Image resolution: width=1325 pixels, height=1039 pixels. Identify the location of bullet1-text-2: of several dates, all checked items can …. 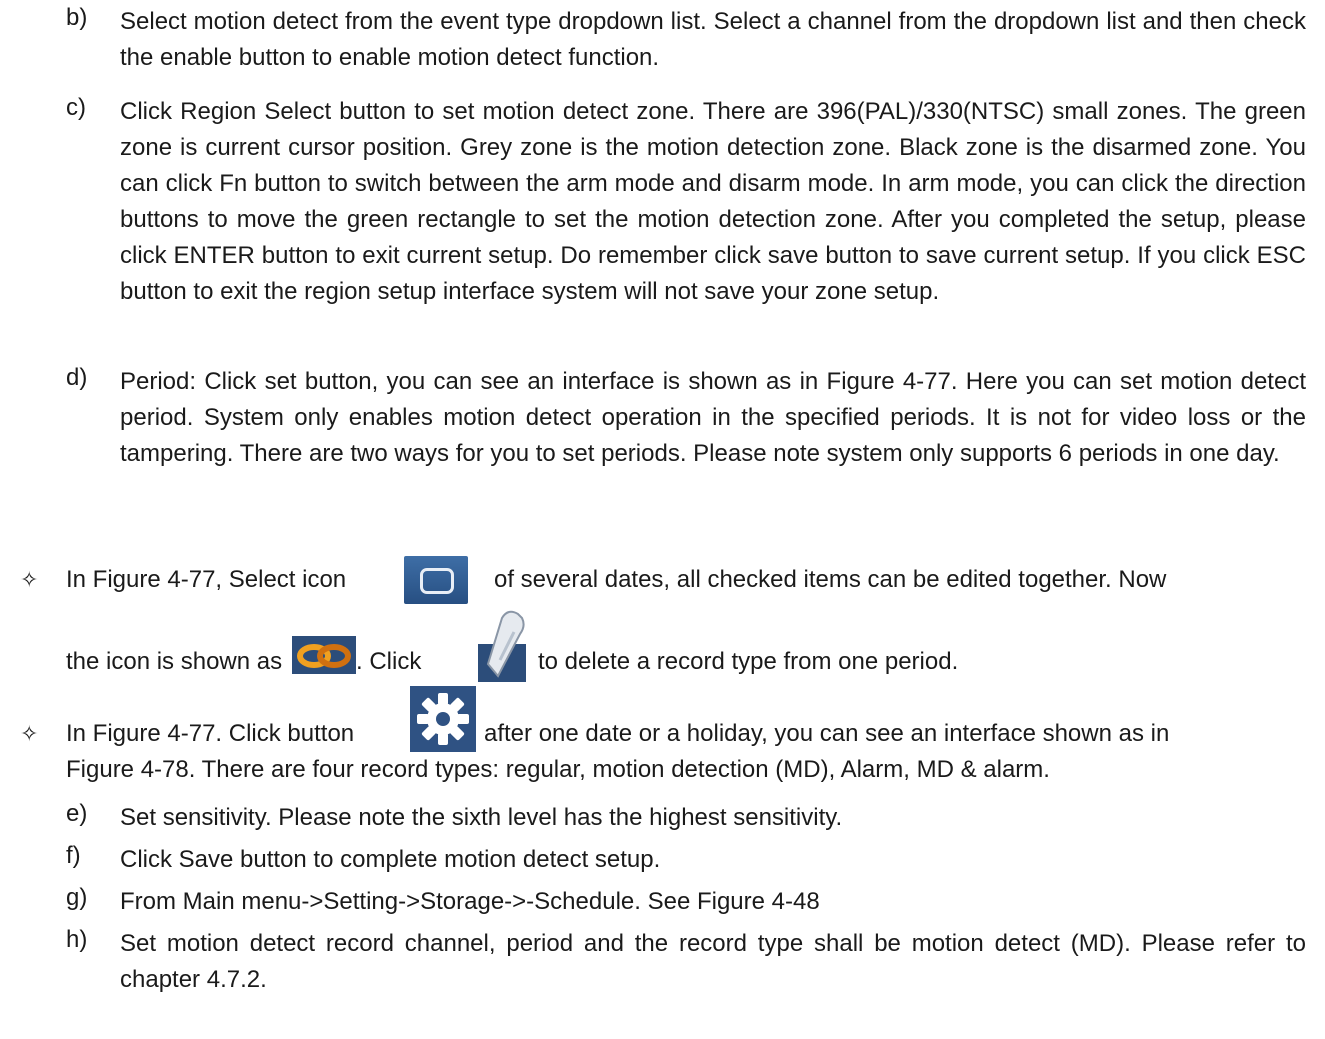
(830, 579).